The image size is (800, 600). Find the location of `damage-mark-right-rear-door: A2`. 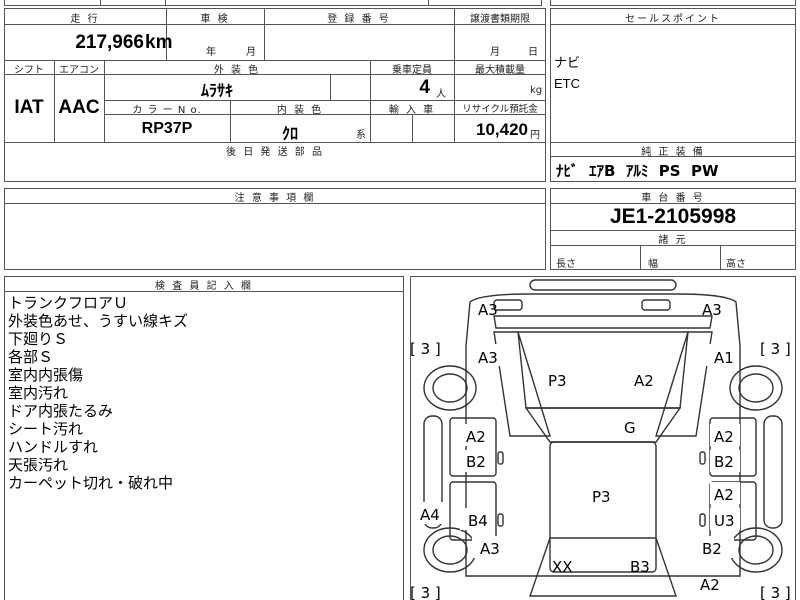

damage-mark-right-rear-door: A2 is located at coordinates (724, 437).